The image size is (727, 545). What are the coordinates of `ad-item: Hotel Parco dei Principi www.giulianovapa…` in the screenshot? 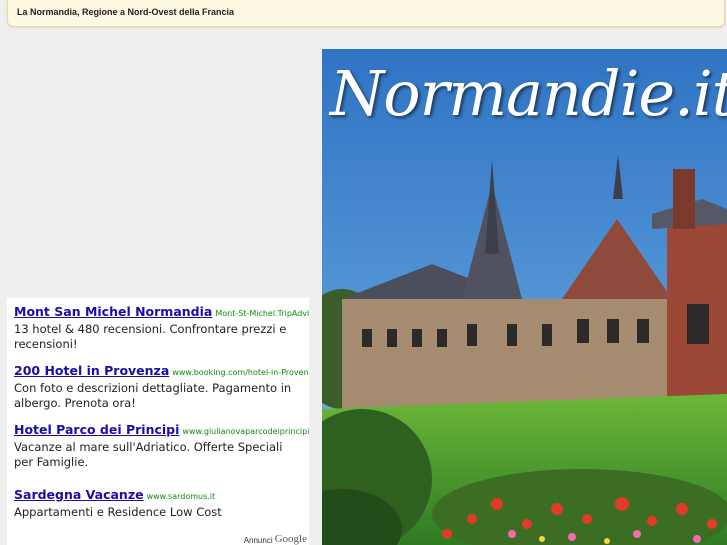 It's located at (161, 446).